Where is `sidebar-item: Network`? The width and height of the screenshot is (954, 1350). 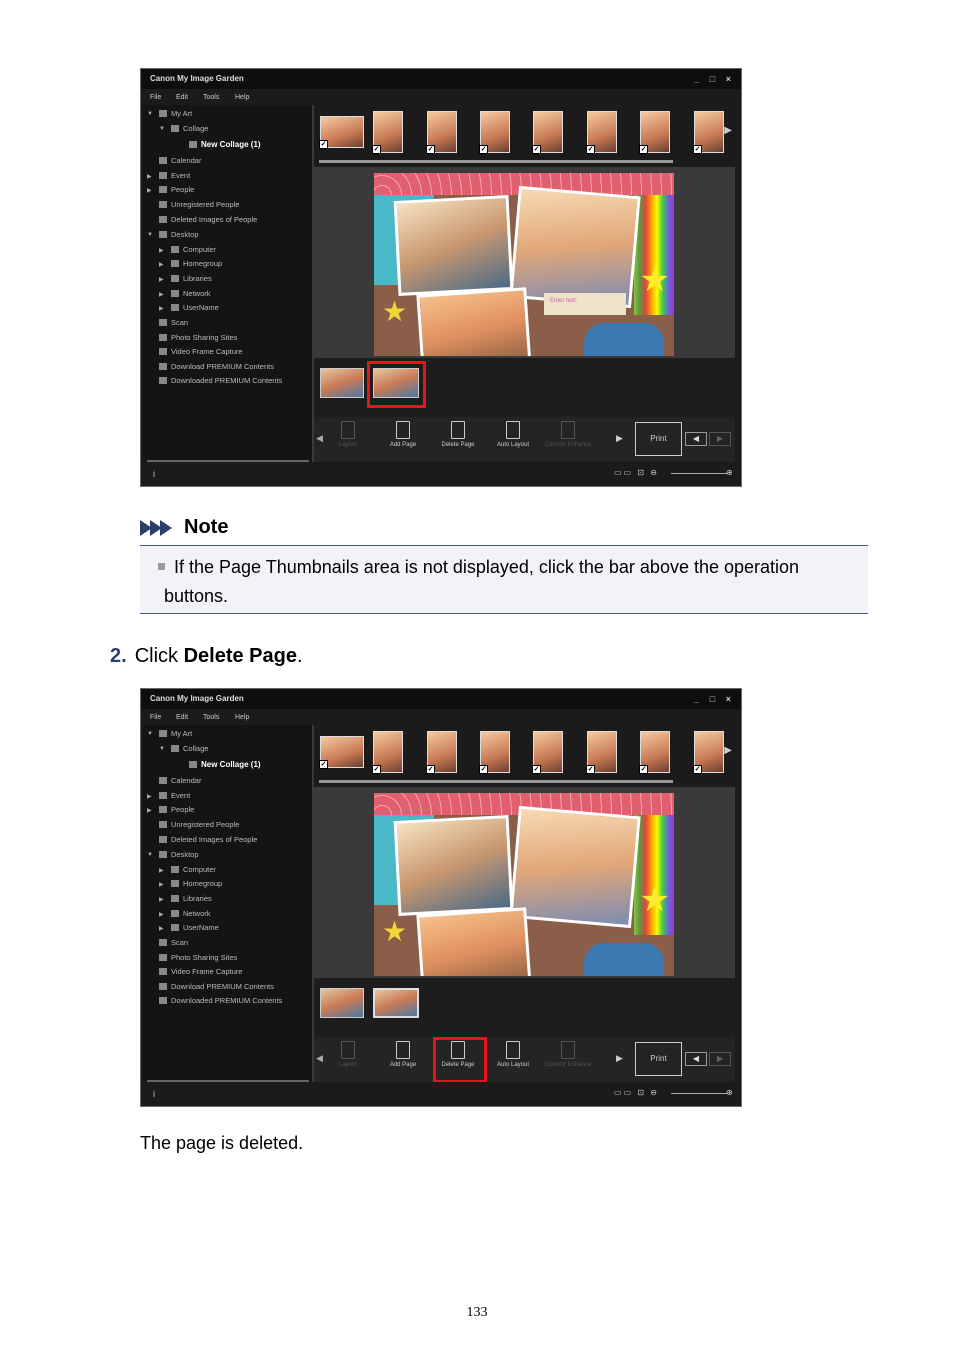 sidebar-item: Network is located at coordinates (191, 914).